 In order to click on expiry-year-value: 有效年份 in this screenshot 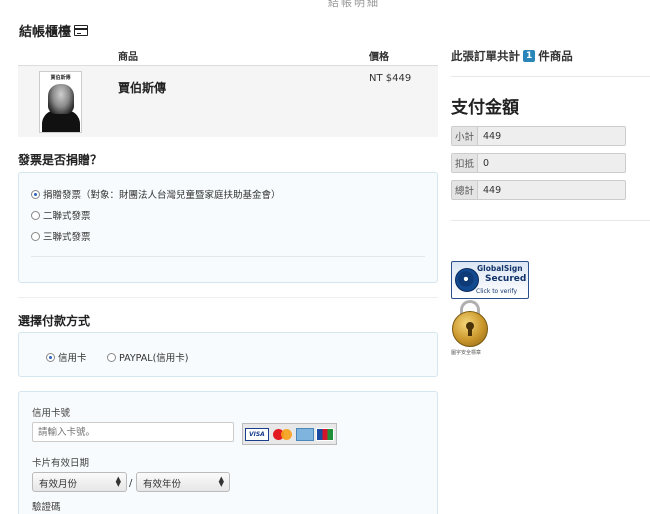, I will do `click(162, 484)`.